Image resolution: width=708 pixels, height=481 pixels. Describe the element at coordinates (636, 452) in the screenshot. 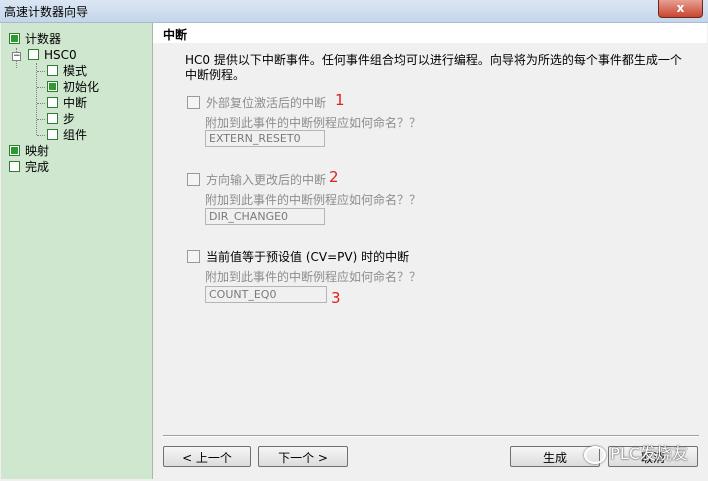

I see `watermark: PLC发烧友` at that location.